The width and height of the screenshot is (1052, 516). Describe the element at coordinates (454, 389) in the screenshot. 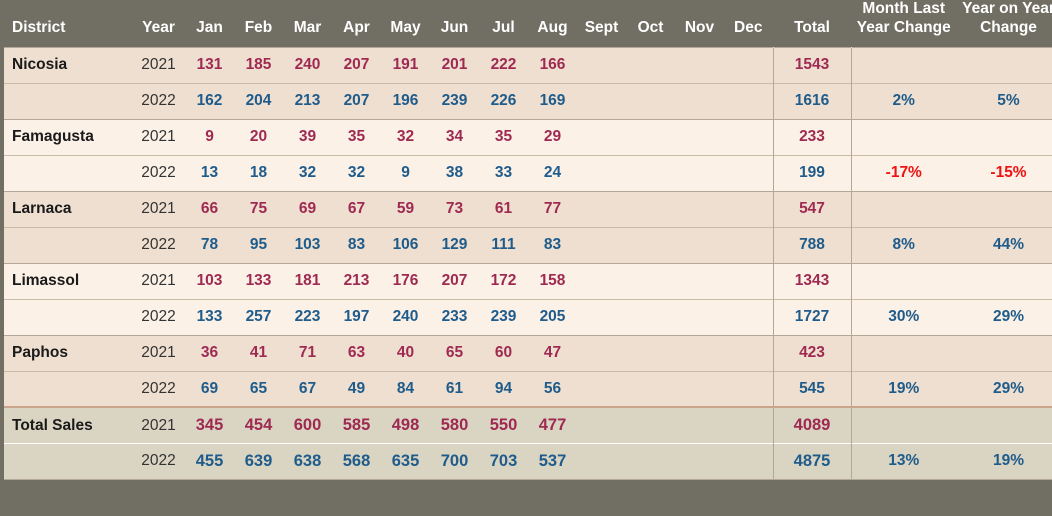

I see `cell-month-jun: 61` at that location.